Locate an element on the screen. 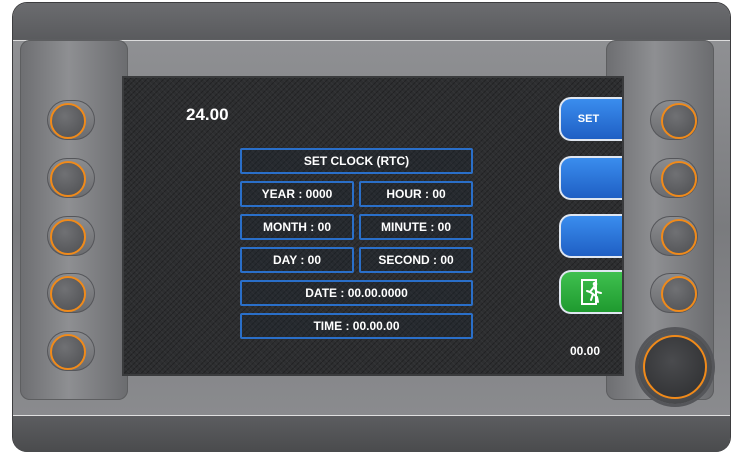 The height and width of the screenshot is (456, 735). housing-top-strip is located at coordinates (371, 21).